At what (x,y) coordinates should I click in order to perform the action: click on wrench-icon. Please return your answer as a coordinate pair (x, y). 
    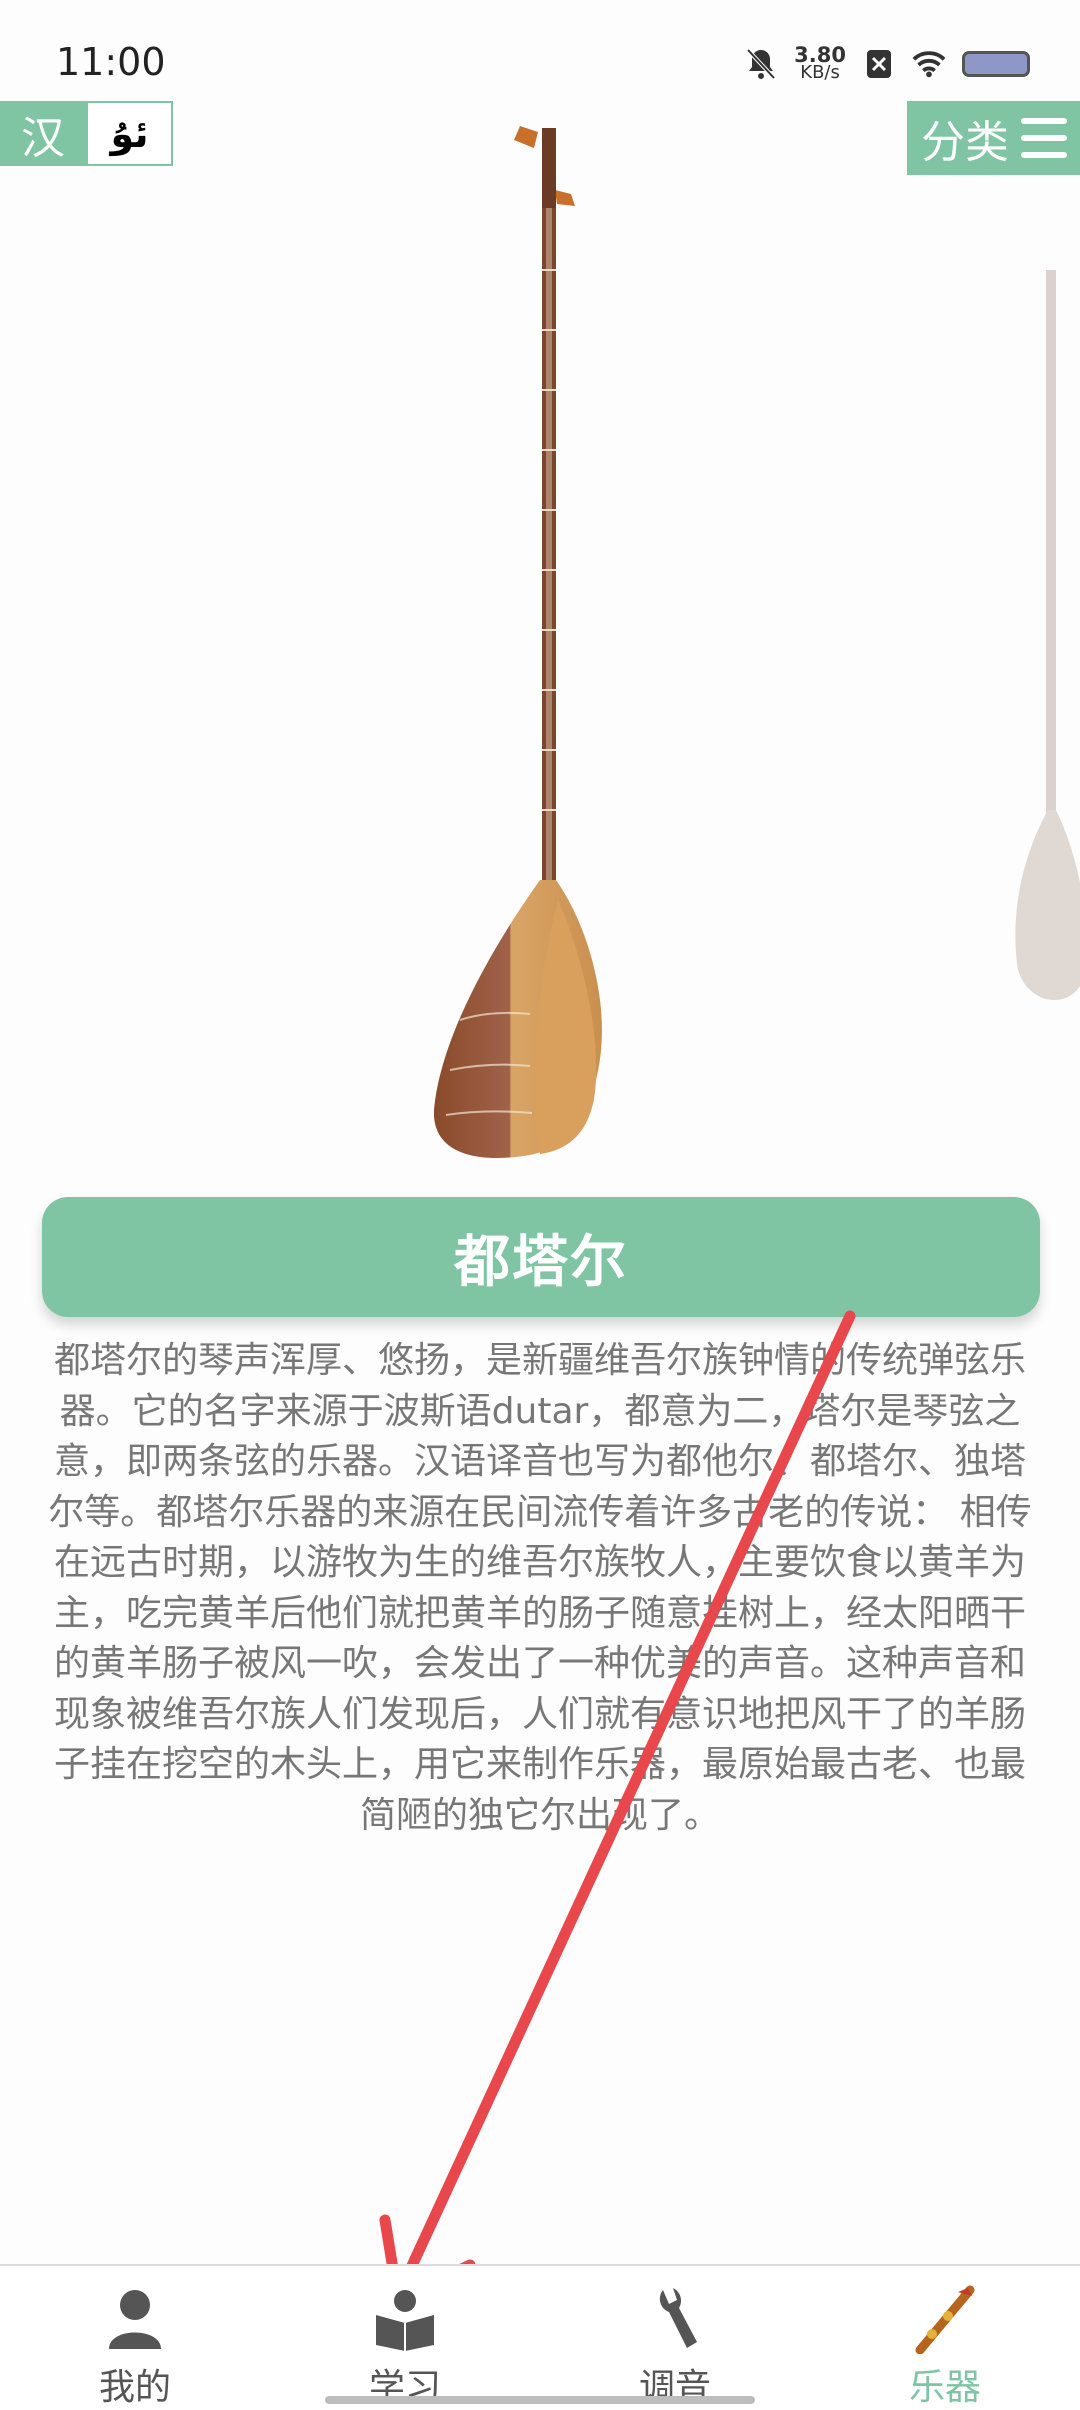
    Looking at the image, I should click on (675, 2319).